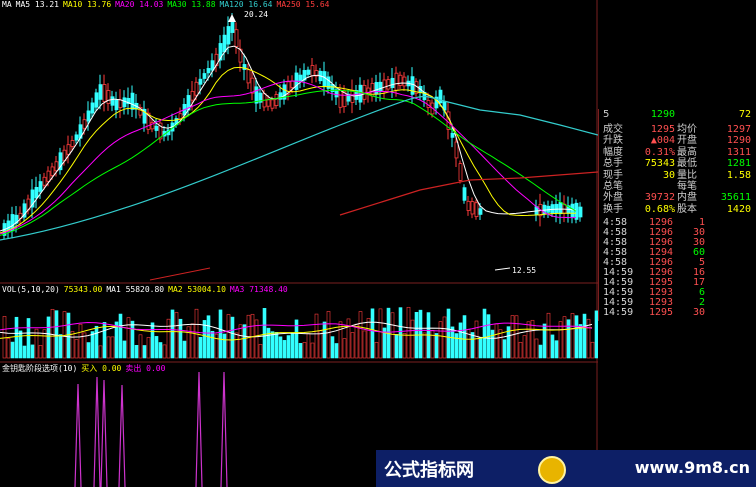  Describe the element at coordinates (677, 312) in the screenshot. I see `trade-row: 14:59 1295 30` at that location.